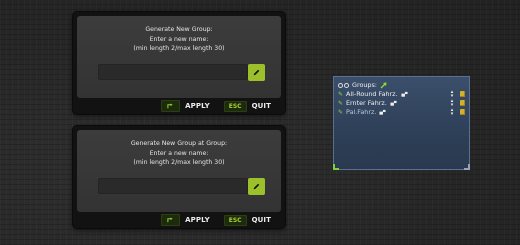  I want to click on group-item: ✎ Pal.Fahrz. ▴ ▾, so click(401, 112).